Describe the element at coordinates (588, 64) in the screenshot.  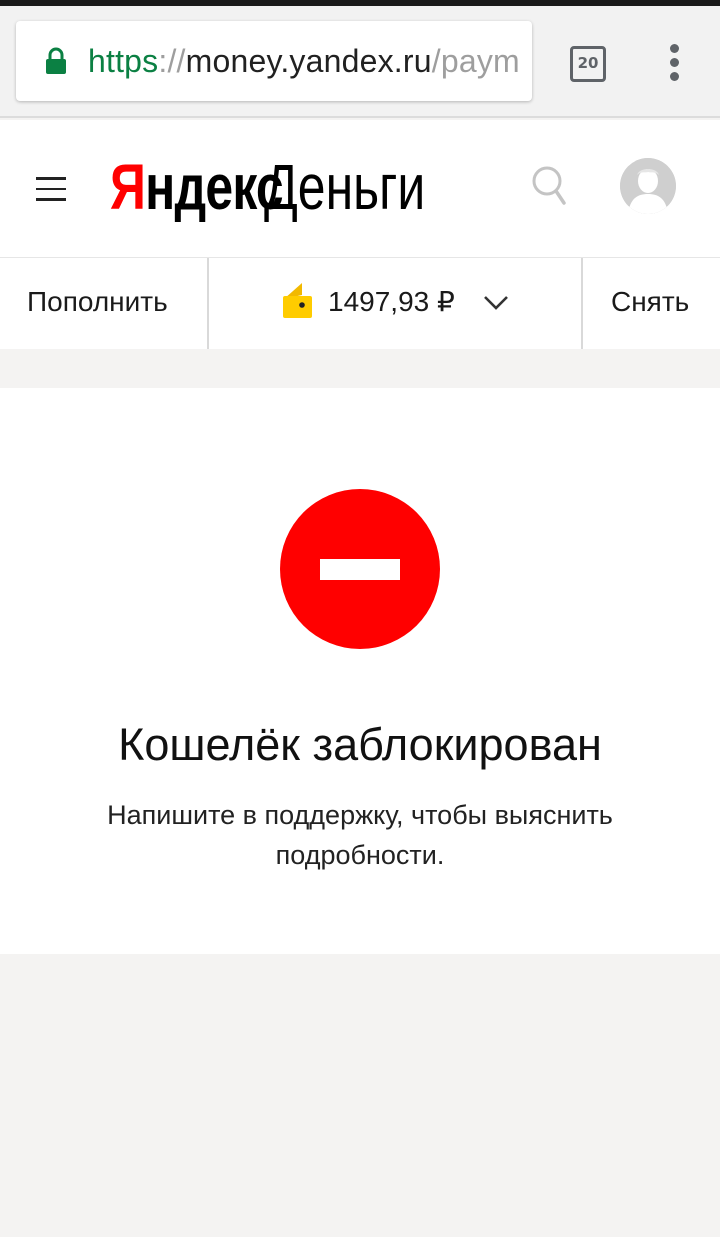
I see `tabs-icon: 20` at that location.